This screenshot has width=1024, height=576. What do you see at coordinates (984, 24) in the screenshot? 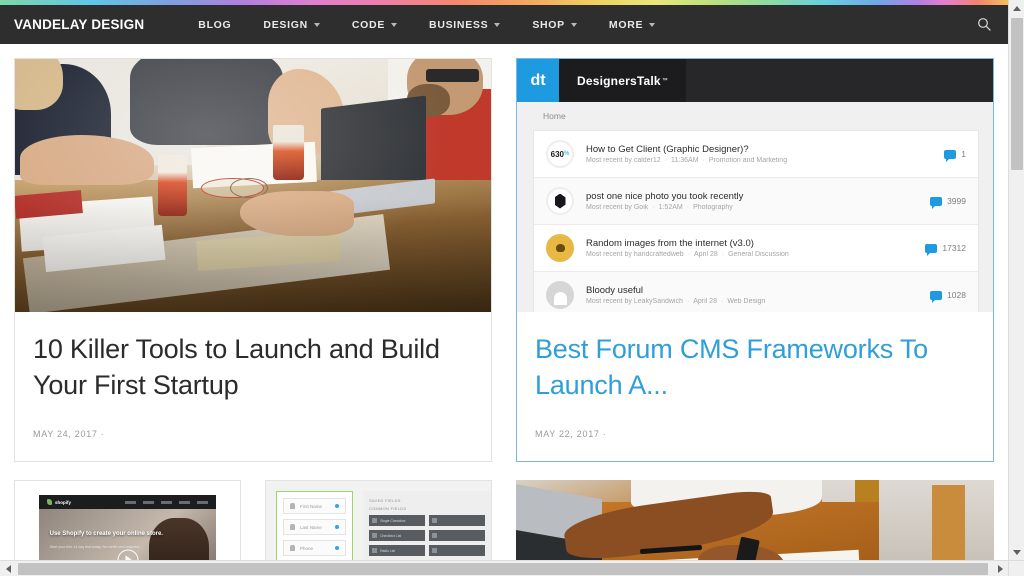
I see `search-icon` at bounding box center [984, 24].